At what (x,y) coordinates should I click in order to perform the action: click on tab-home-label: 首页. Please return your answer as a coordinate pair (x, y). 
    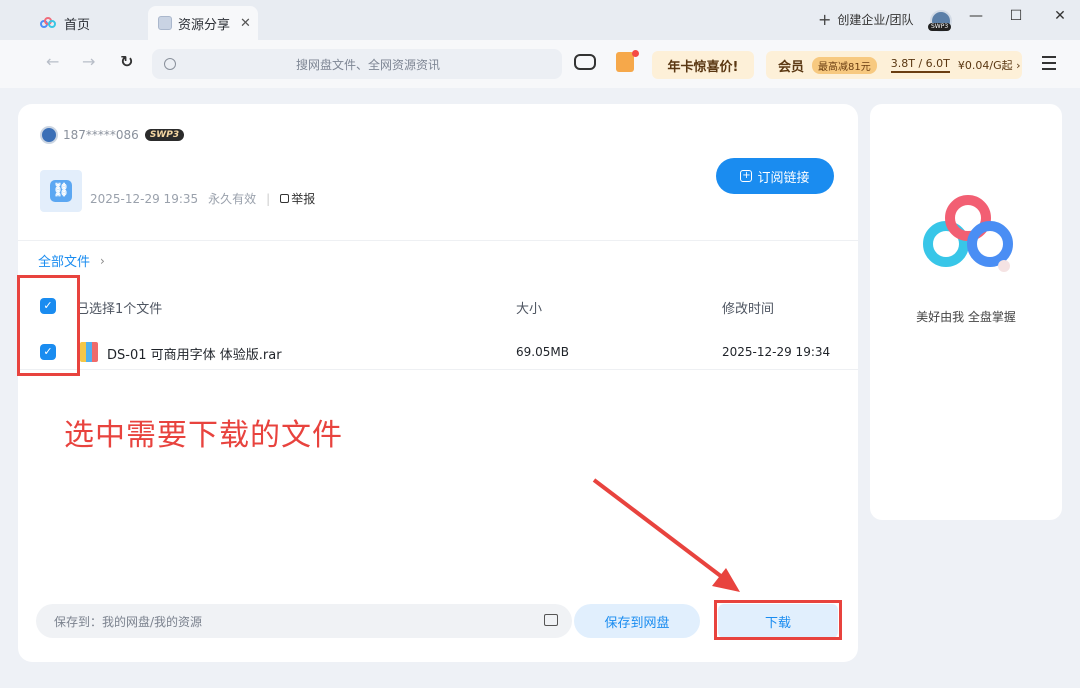
    Looking at the image, I should click on (77, 25).